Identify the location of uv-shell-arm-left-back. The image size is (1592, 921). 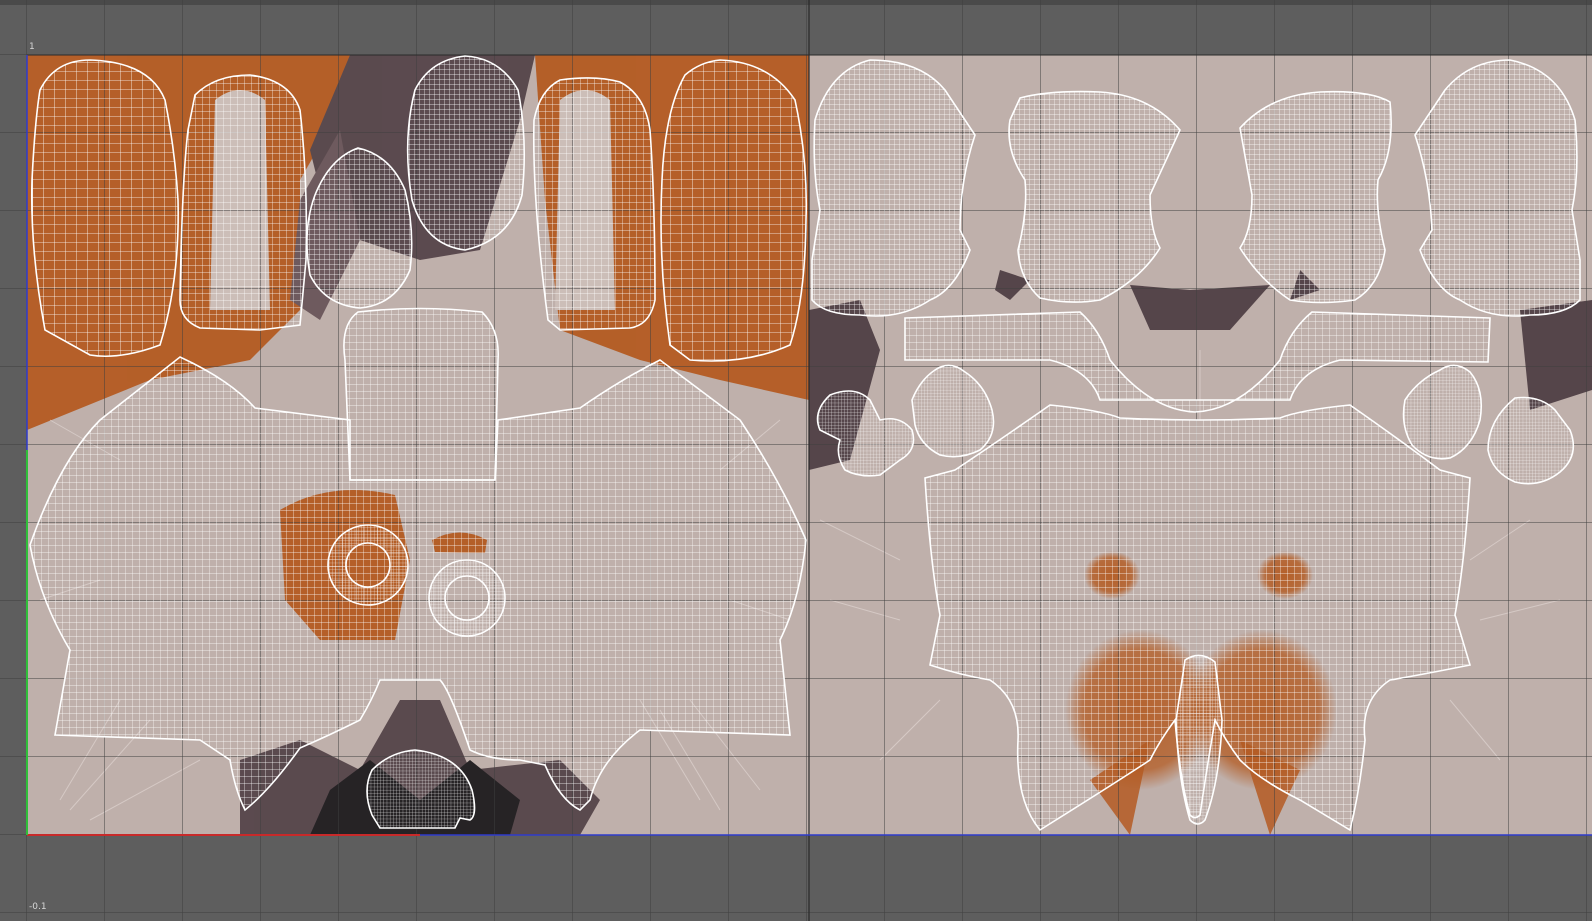
(893, 188).